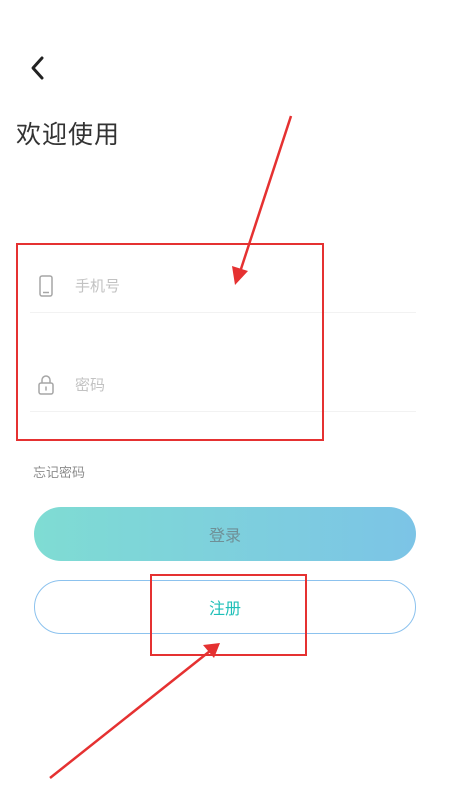  Describe the element at coordinates (262, 200) in the screenshot. I see `annotation-arrow-top` at that location.